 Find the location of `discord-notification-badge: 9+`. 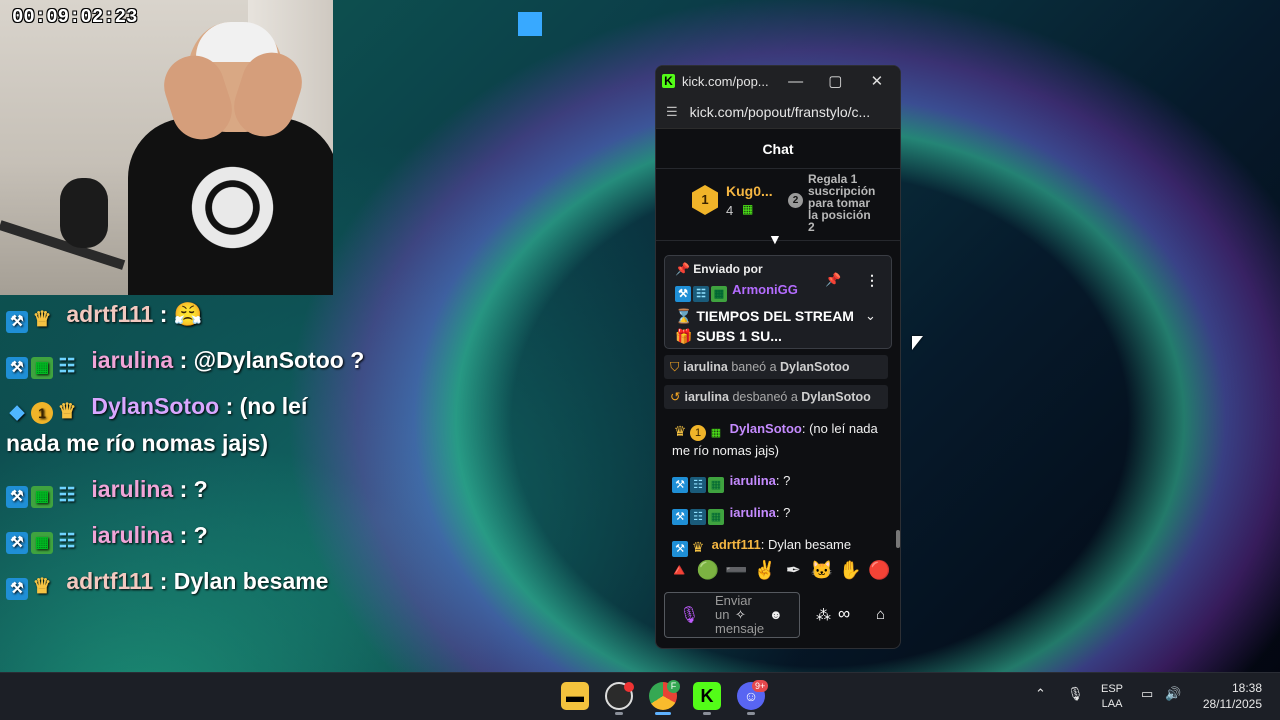

discord-notification-badge: 9+ is located at coordinates (760, 686).